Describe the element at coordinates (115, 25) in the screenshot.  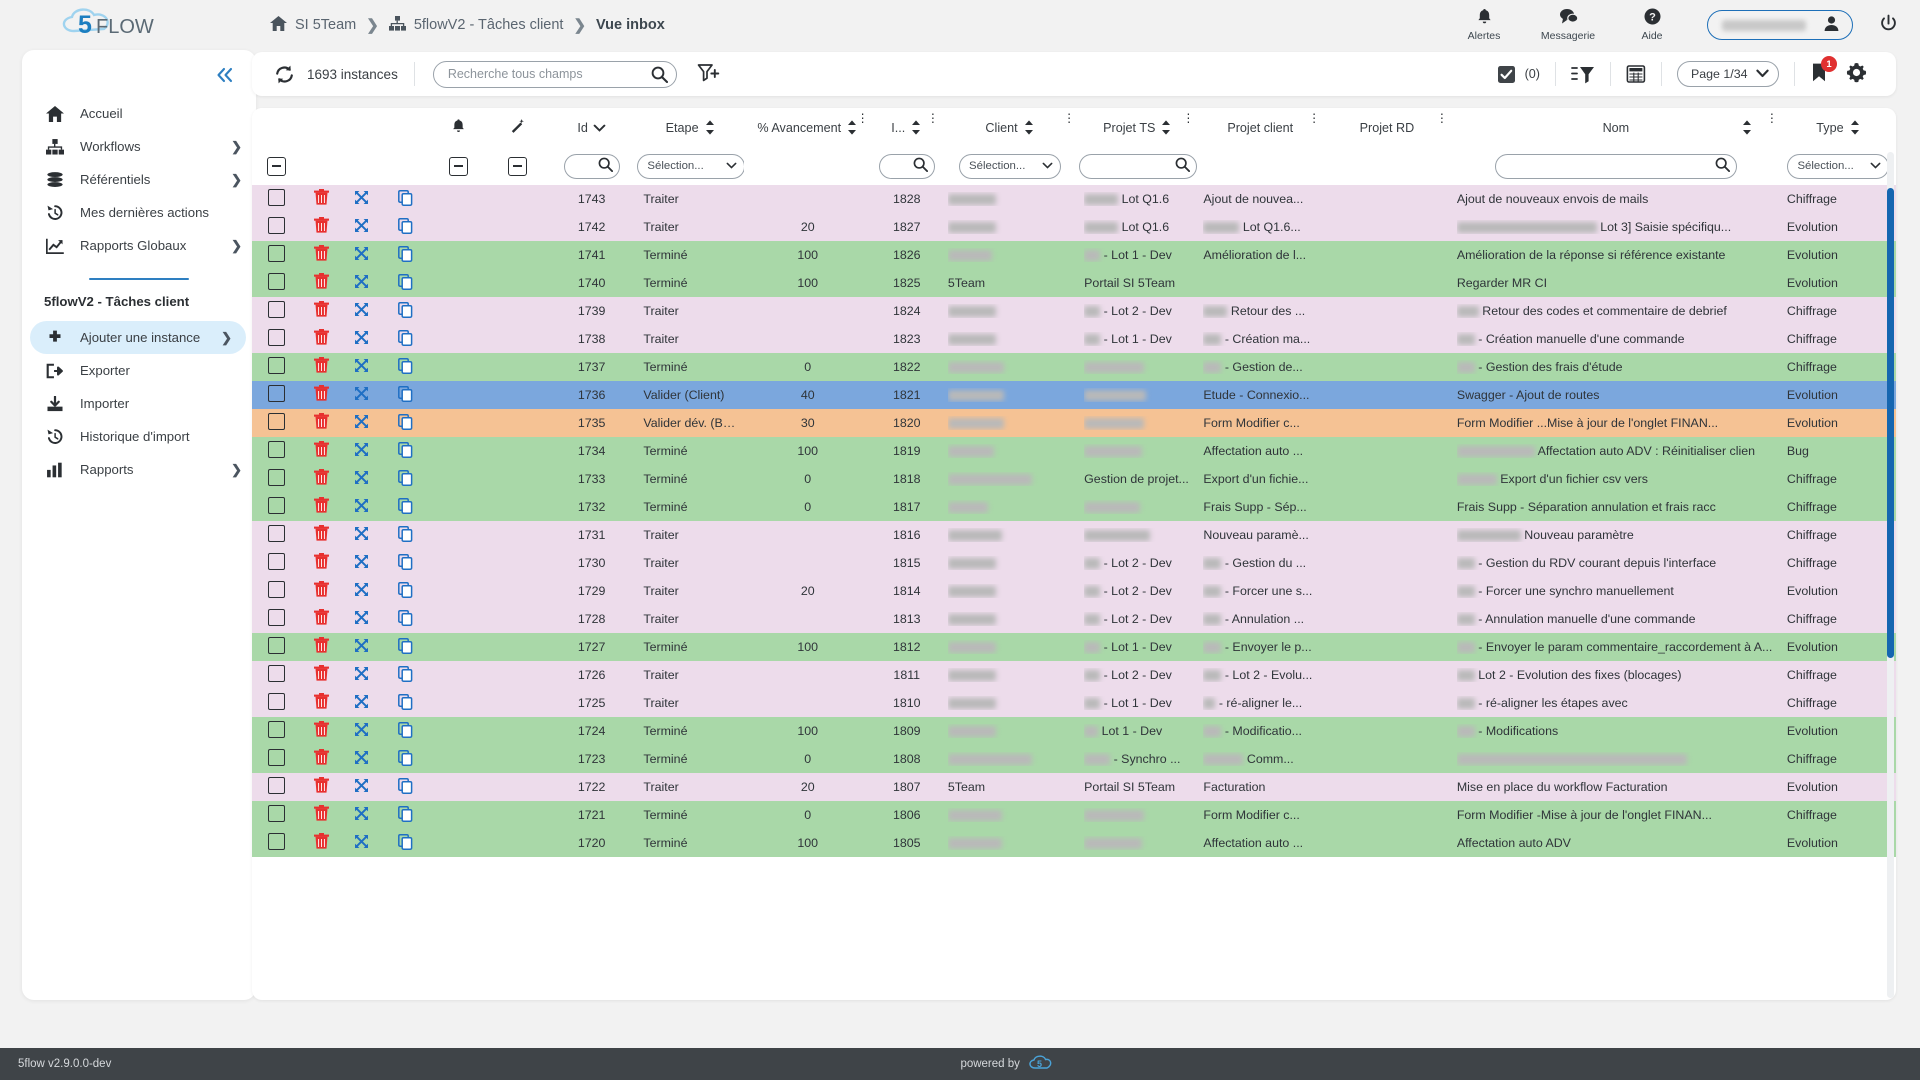
I see `app-logo: 5 FLOW` at that location.